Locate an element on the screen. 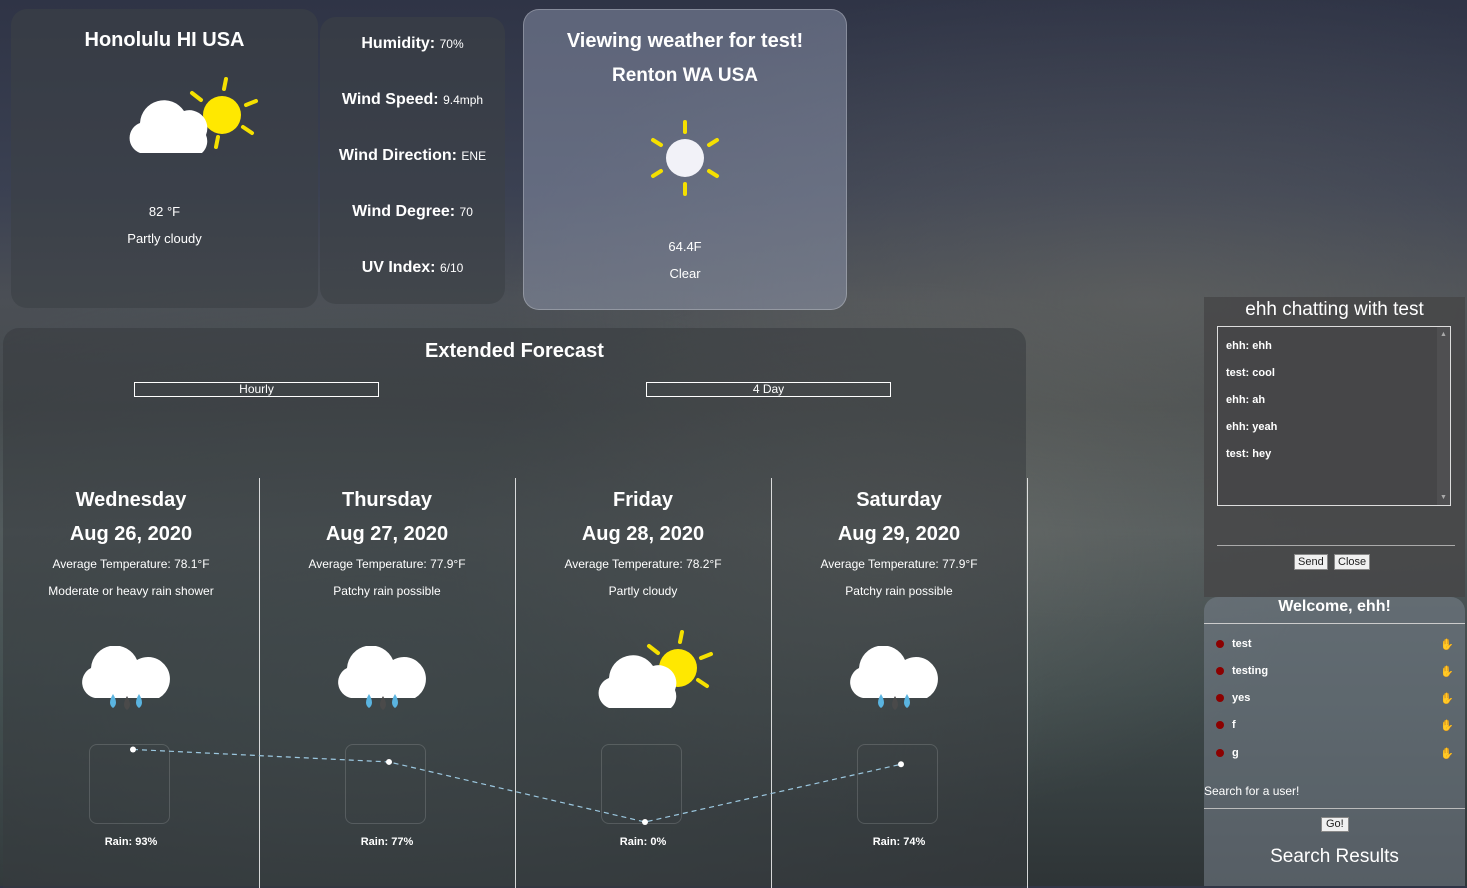 This screenshot has height=888, width=1467. send-button: Send is located at coordinates (1311, 562).